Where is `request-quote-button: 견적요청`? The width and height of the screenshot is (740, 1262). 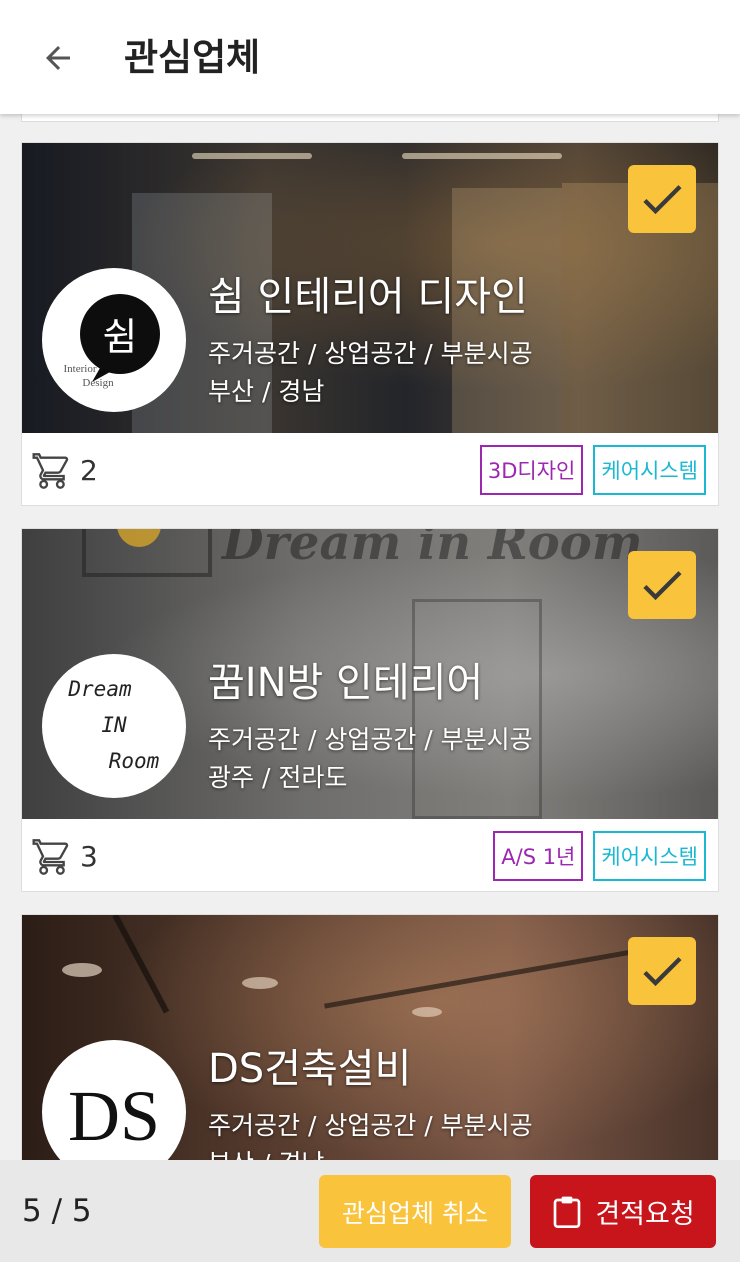 request-quote-button: 견적요청 is located at coordinates (623, 1211).